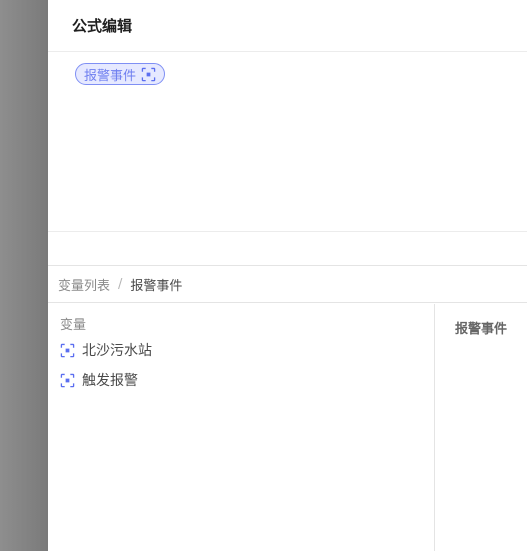 Image resolution: width=527 pixels, height=551 pixels. I want to click on editor-footer, so click(287, 249).